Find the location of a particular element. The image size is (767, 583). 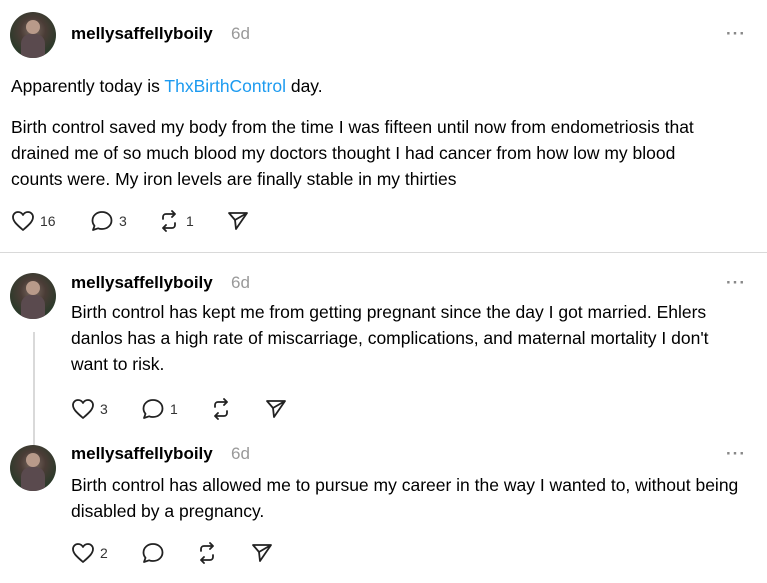

like-count: 16 is located at coordinates (48, 221).